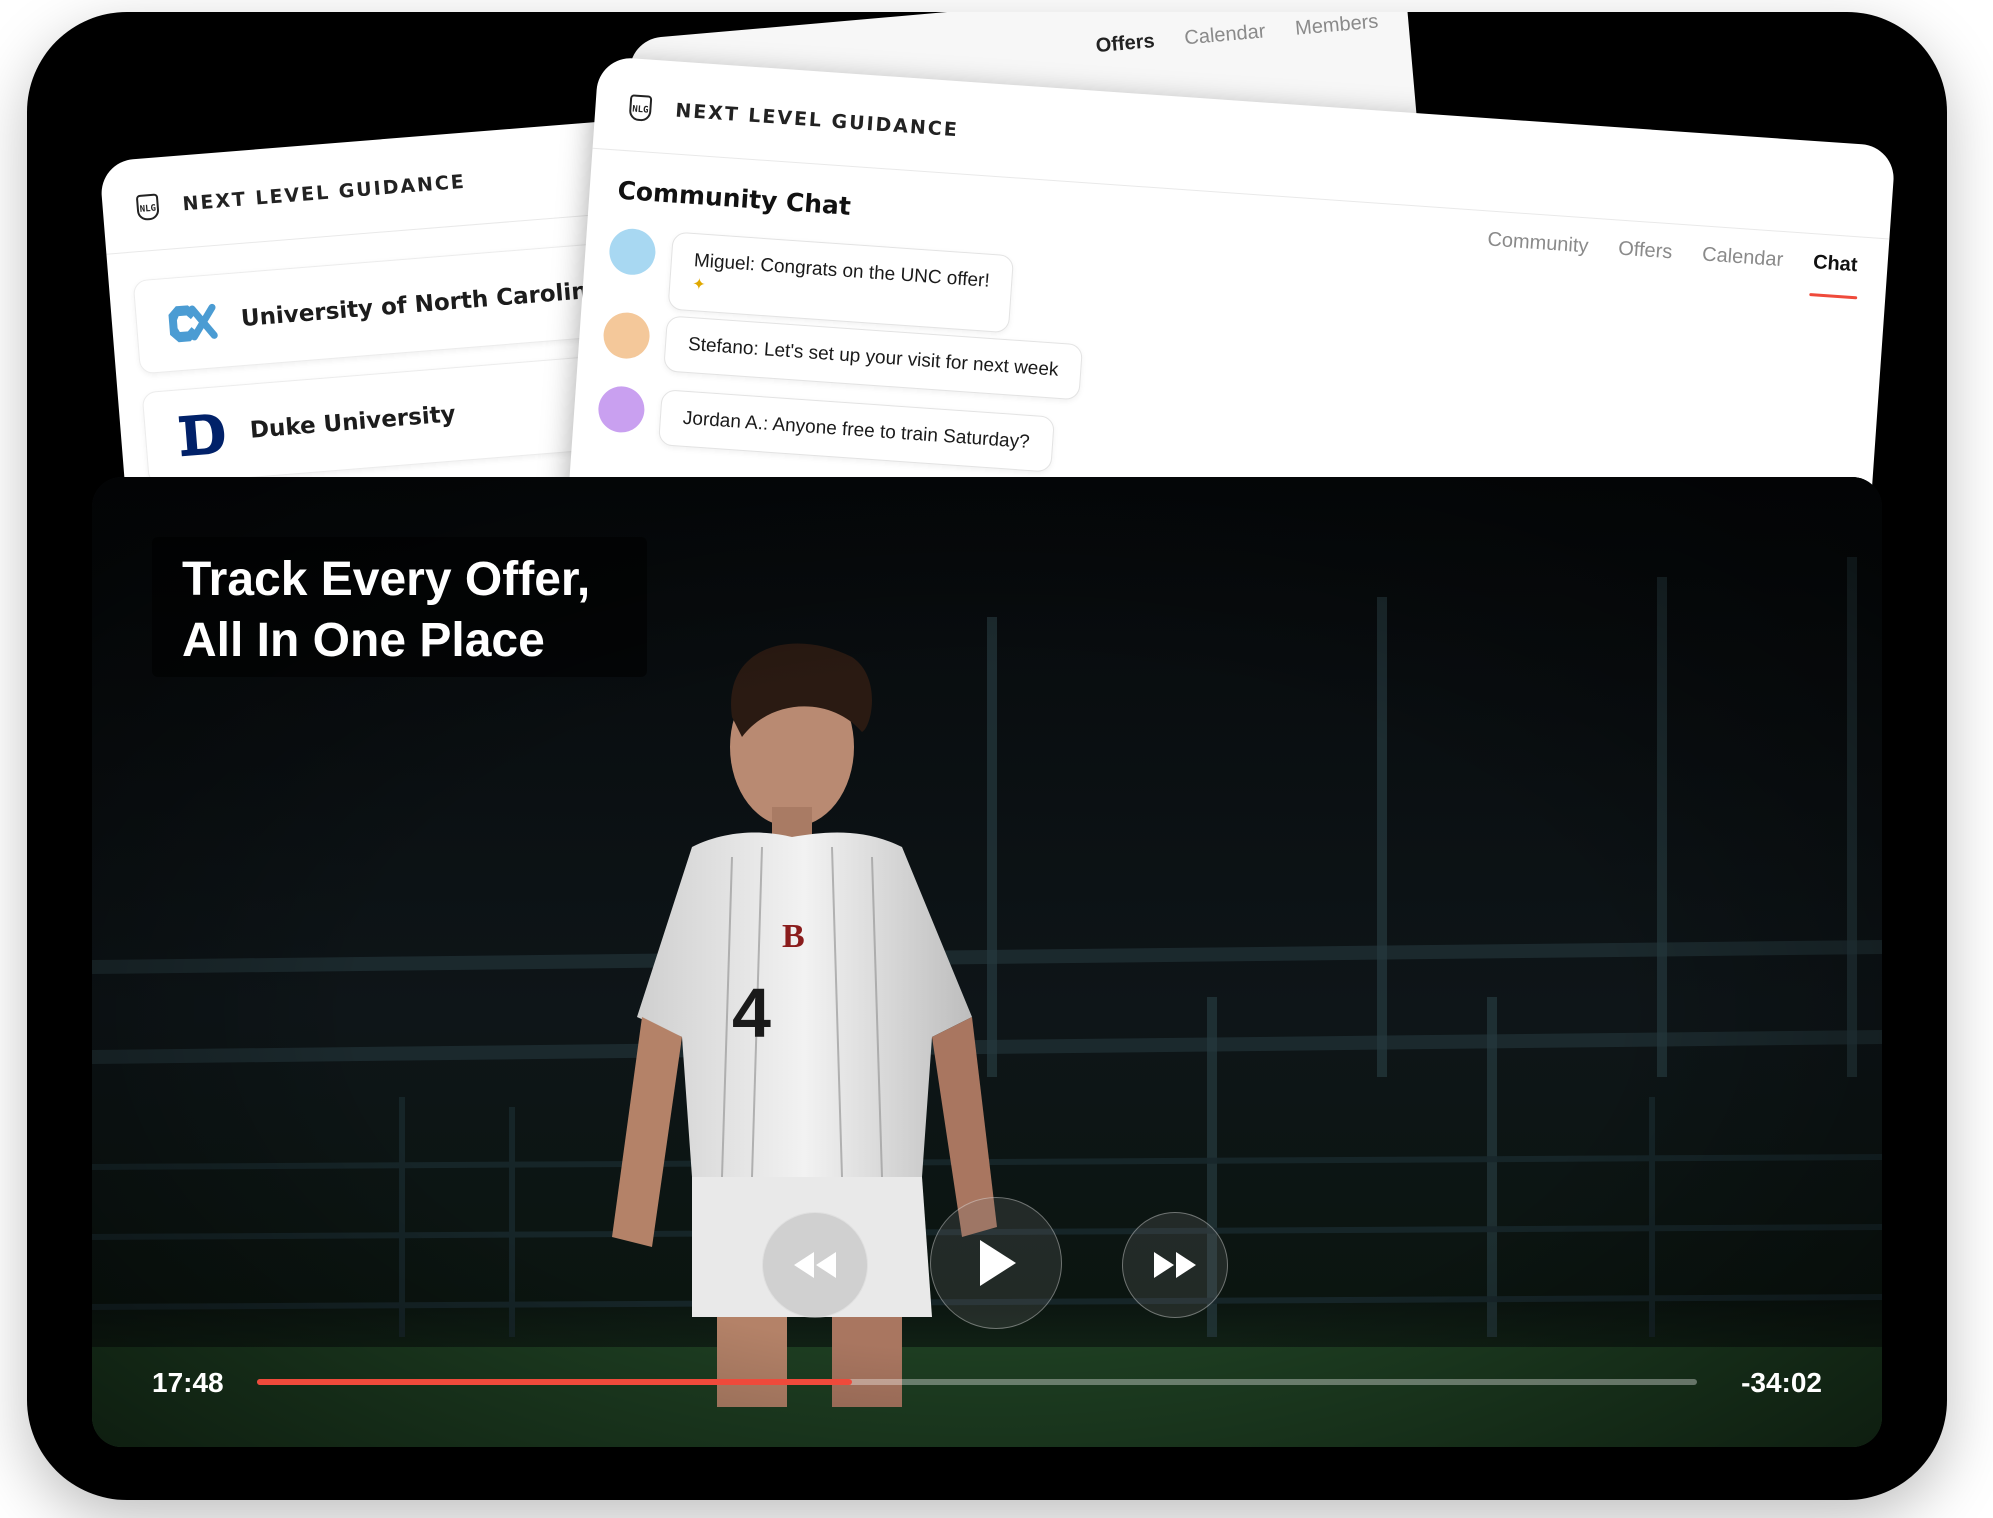  I want to click on rewind-icon, so click(815, 1265).